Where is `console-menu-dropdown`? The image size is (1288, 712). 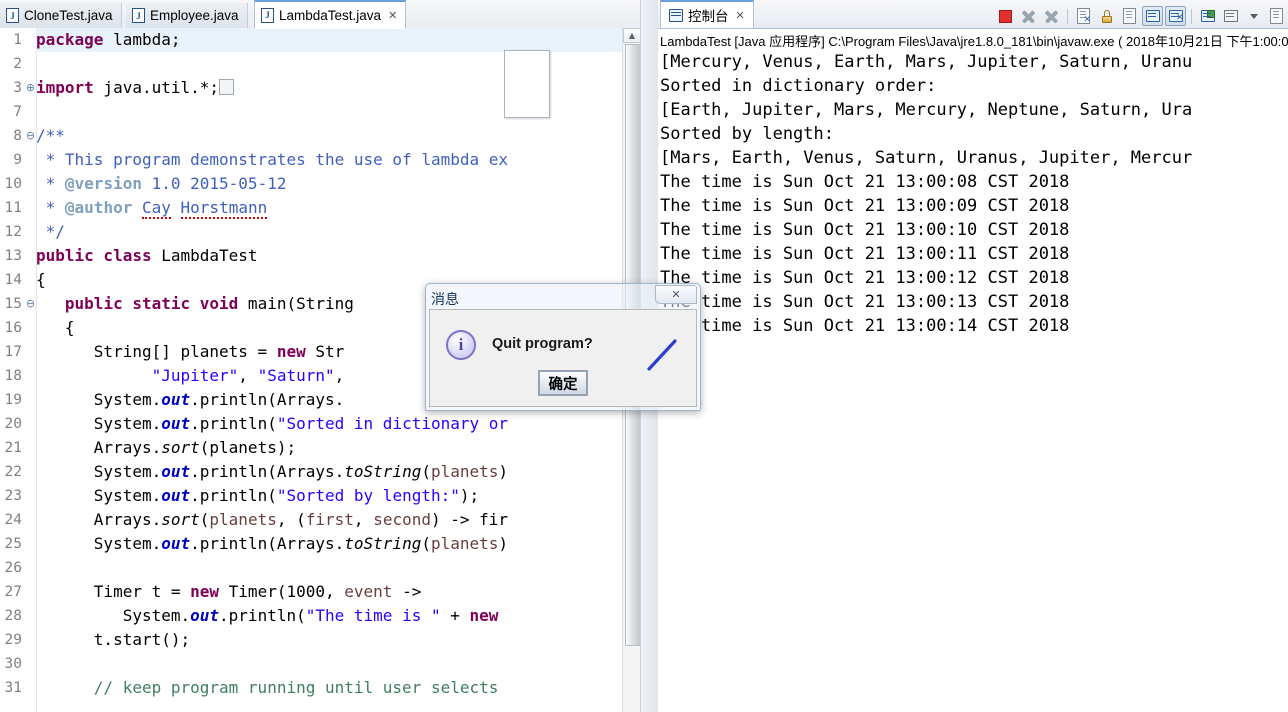 console-menu-dropdown is located at coordinates (1253, 16).